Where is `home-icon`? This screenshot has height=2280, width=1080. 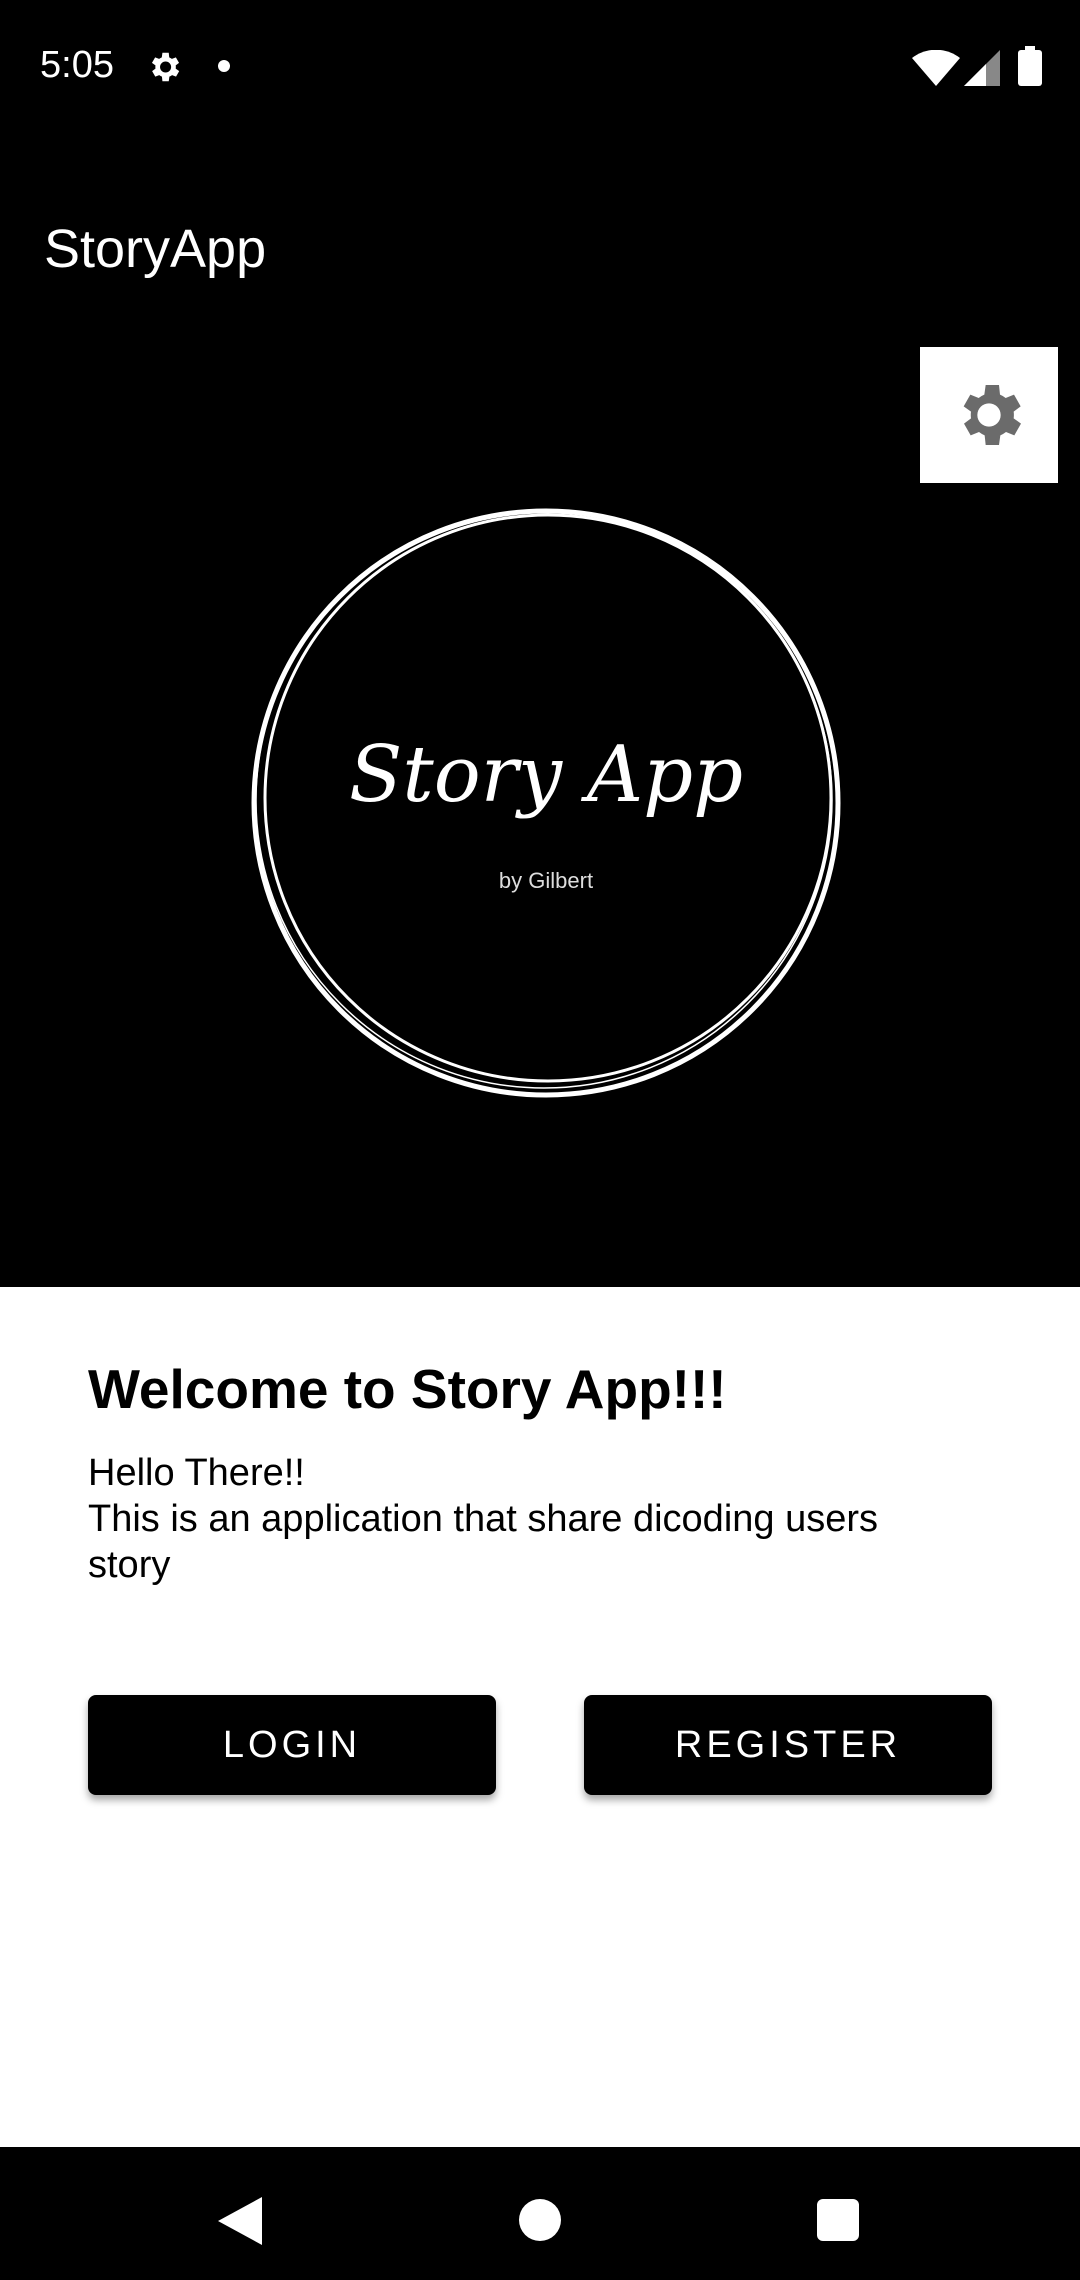
home-icon is located at coordinates (540, 2220).